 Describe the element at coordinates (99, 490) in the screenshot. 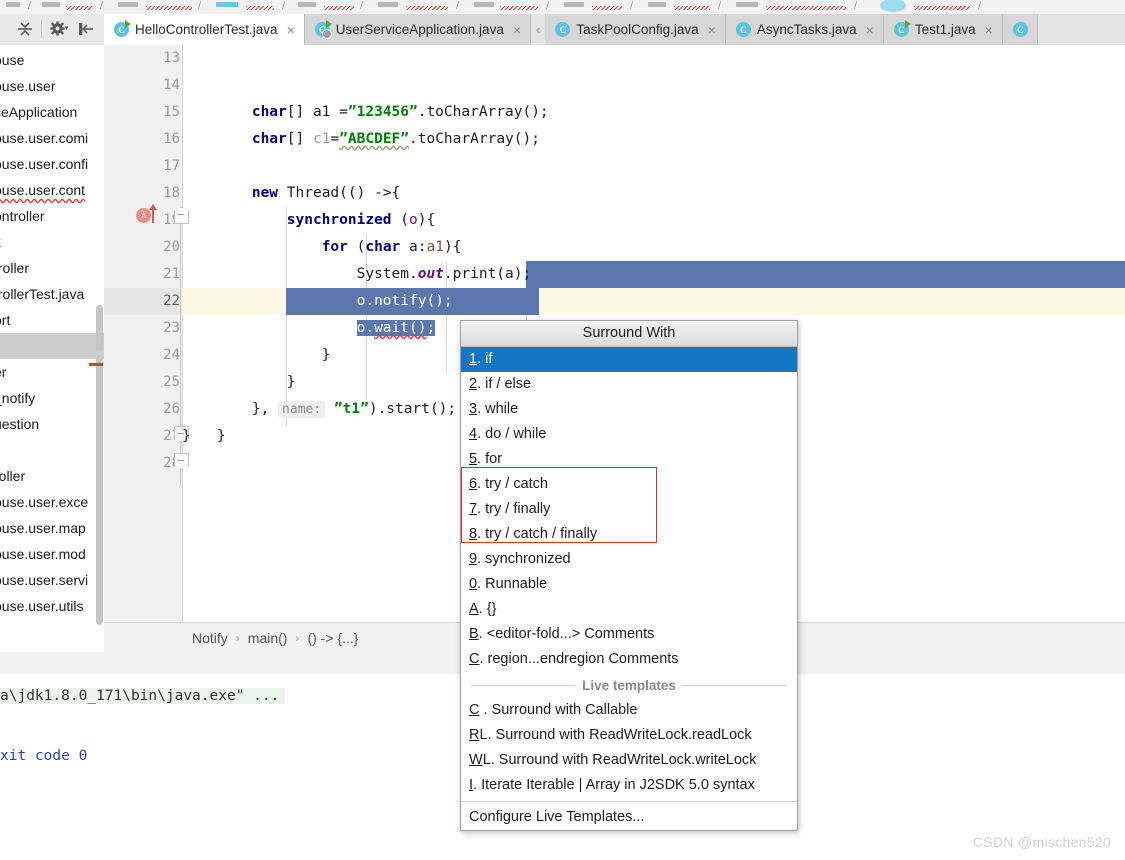

I see `project-tree-scrollbar-track` at that location.